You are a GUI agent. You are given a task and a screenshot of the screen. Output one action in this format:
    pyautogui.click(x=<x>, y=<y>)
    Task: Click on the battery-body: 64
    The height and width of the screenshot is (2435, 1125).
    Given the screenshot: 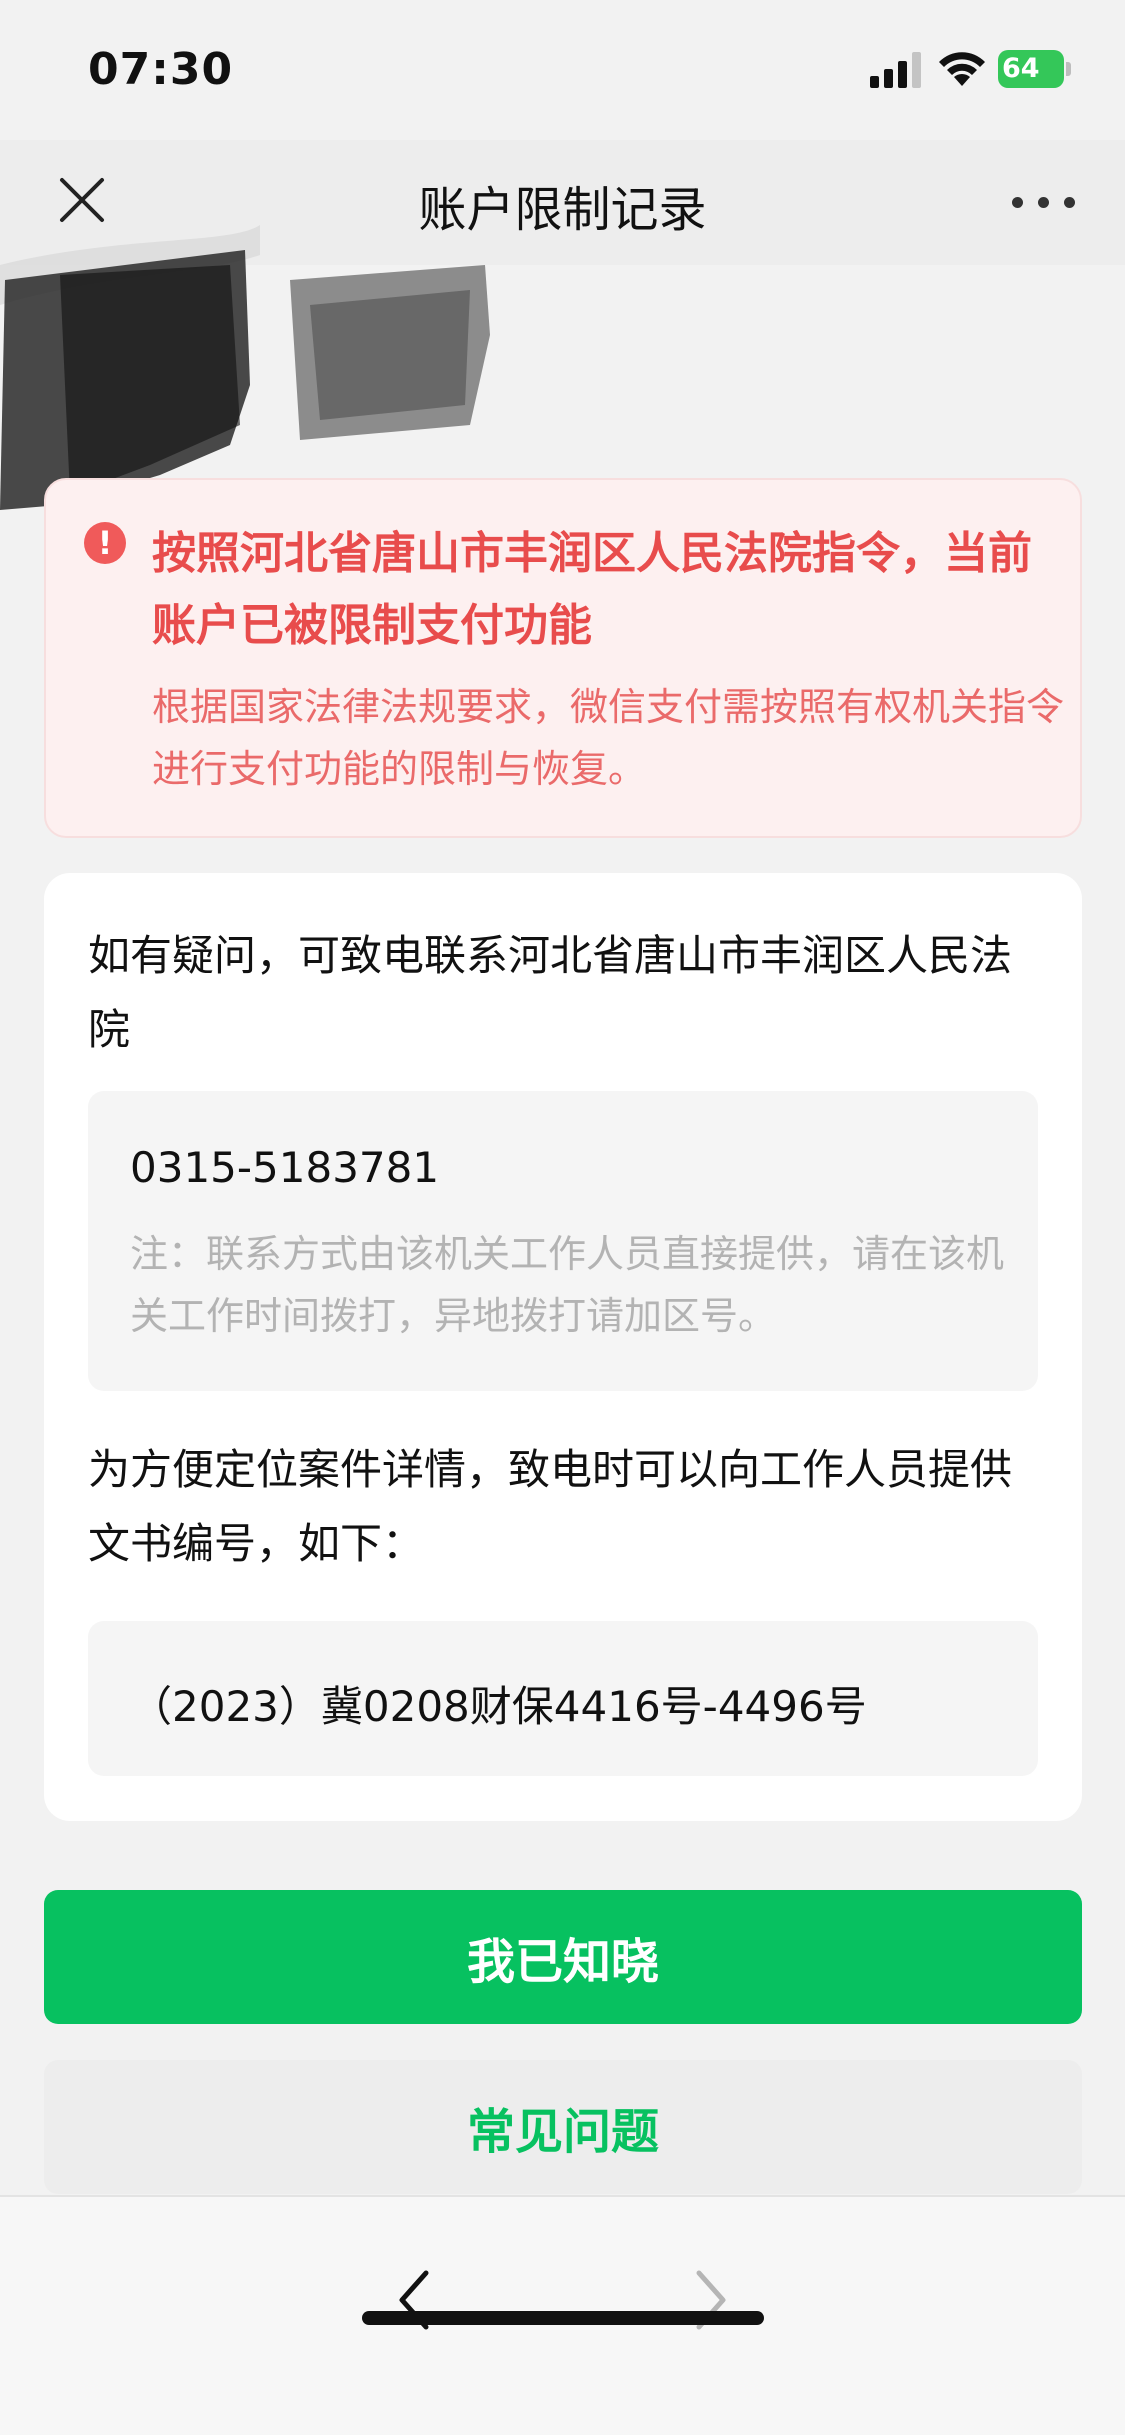 What is the action you would take?
    pyautogui.click(x=1031, y=69)
    